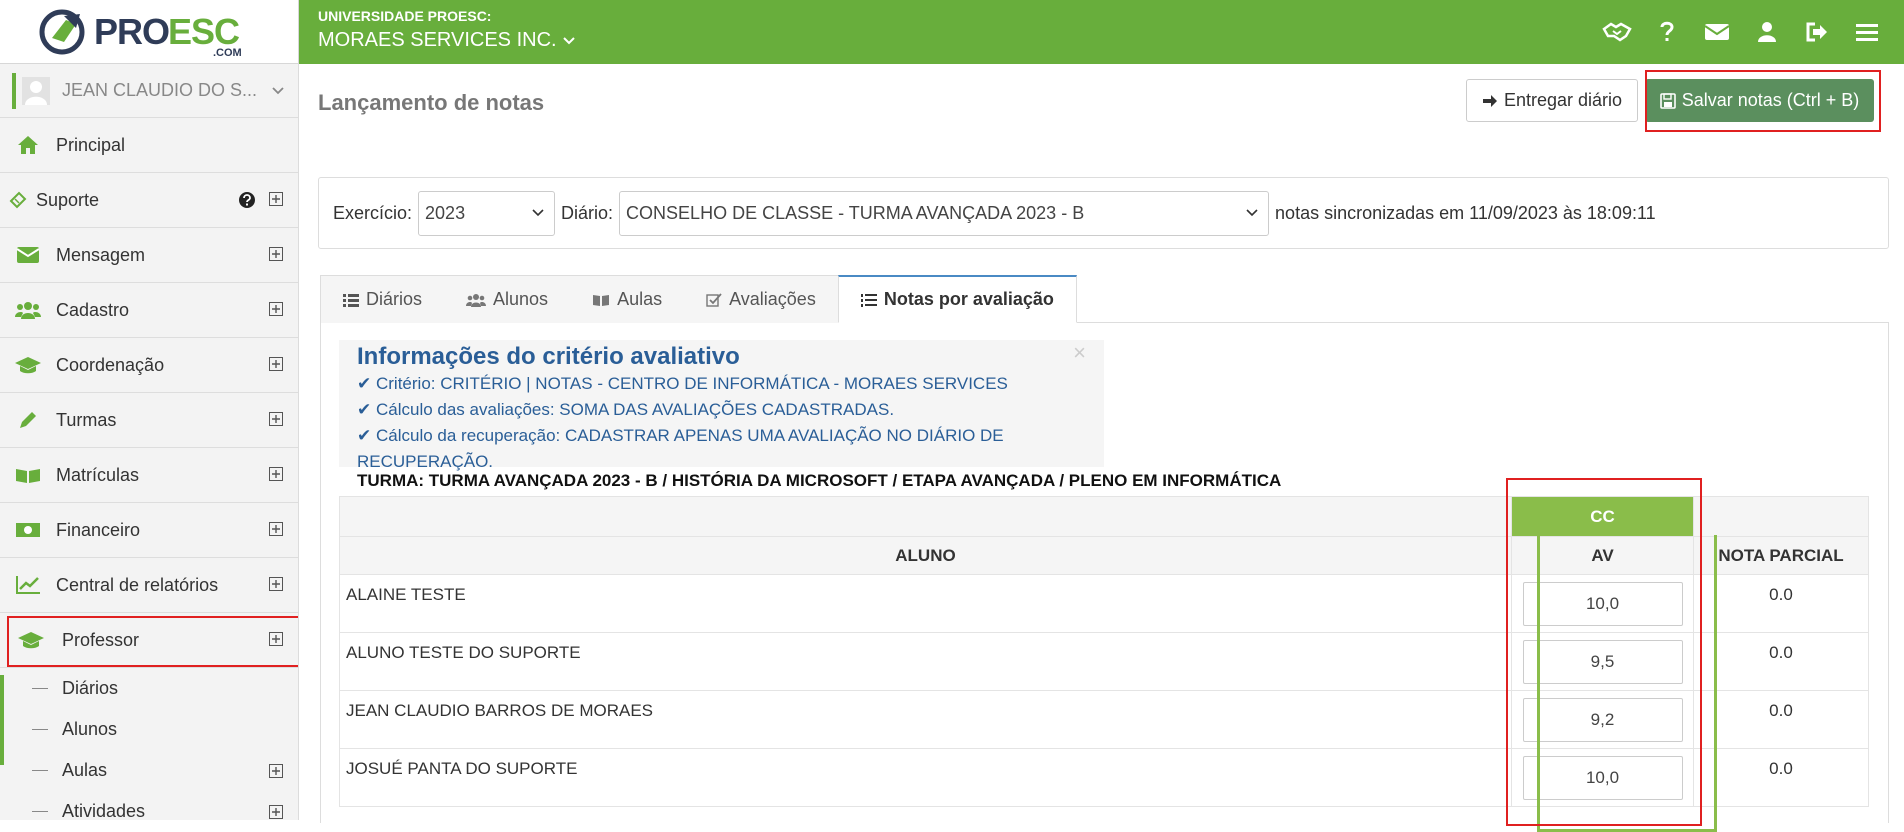 Image resolution: width=1904 pixels, height=832 pixels. I want to click on sidebar-item-turmas: Turmas, so click(149, 420).